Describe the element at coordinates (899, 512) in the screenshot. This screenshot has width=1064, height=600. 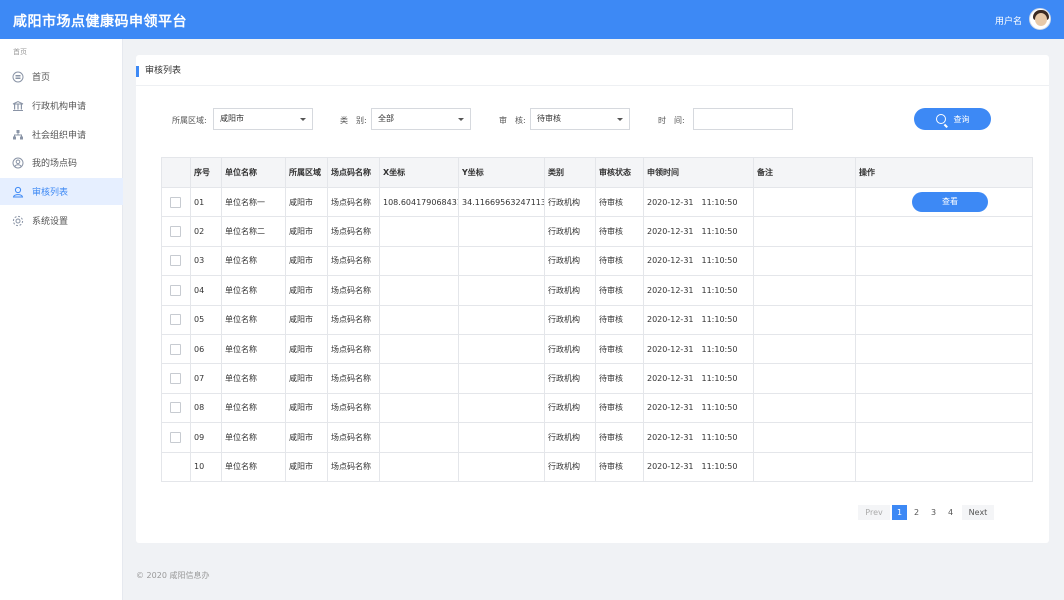
I see `page-button-1: 1` at that location.